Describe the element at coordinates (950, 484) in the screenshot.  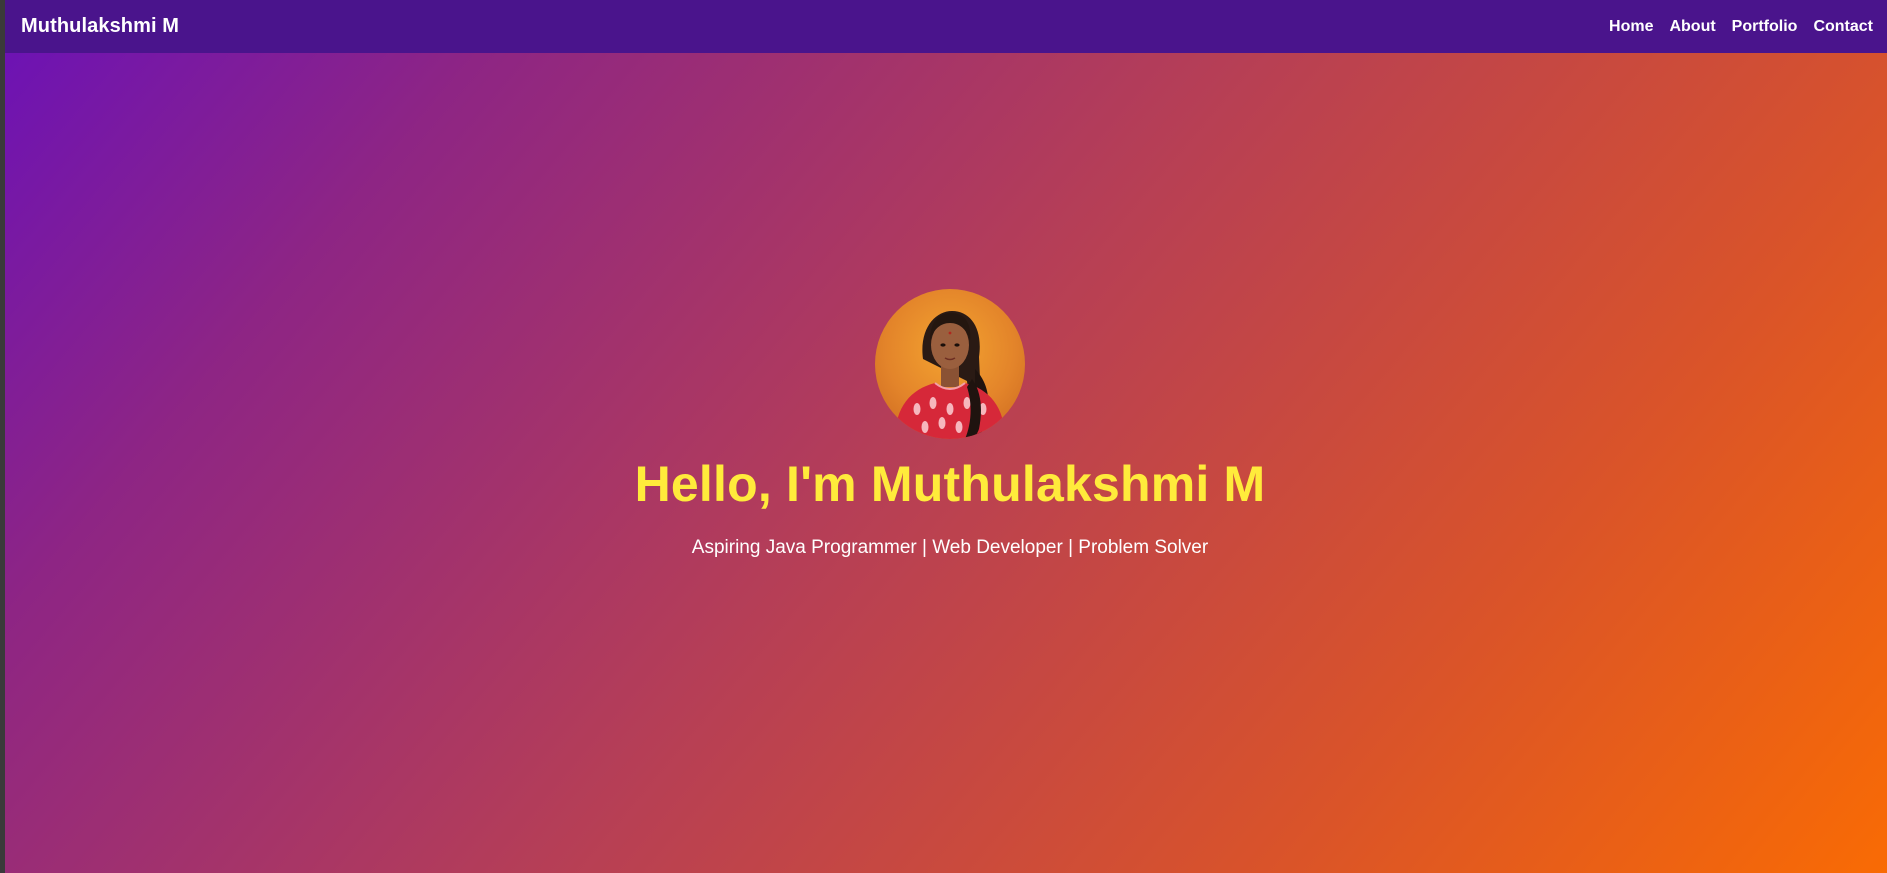
I see `hero-title: Hello, I'm Muthulakshmi M` at that location.